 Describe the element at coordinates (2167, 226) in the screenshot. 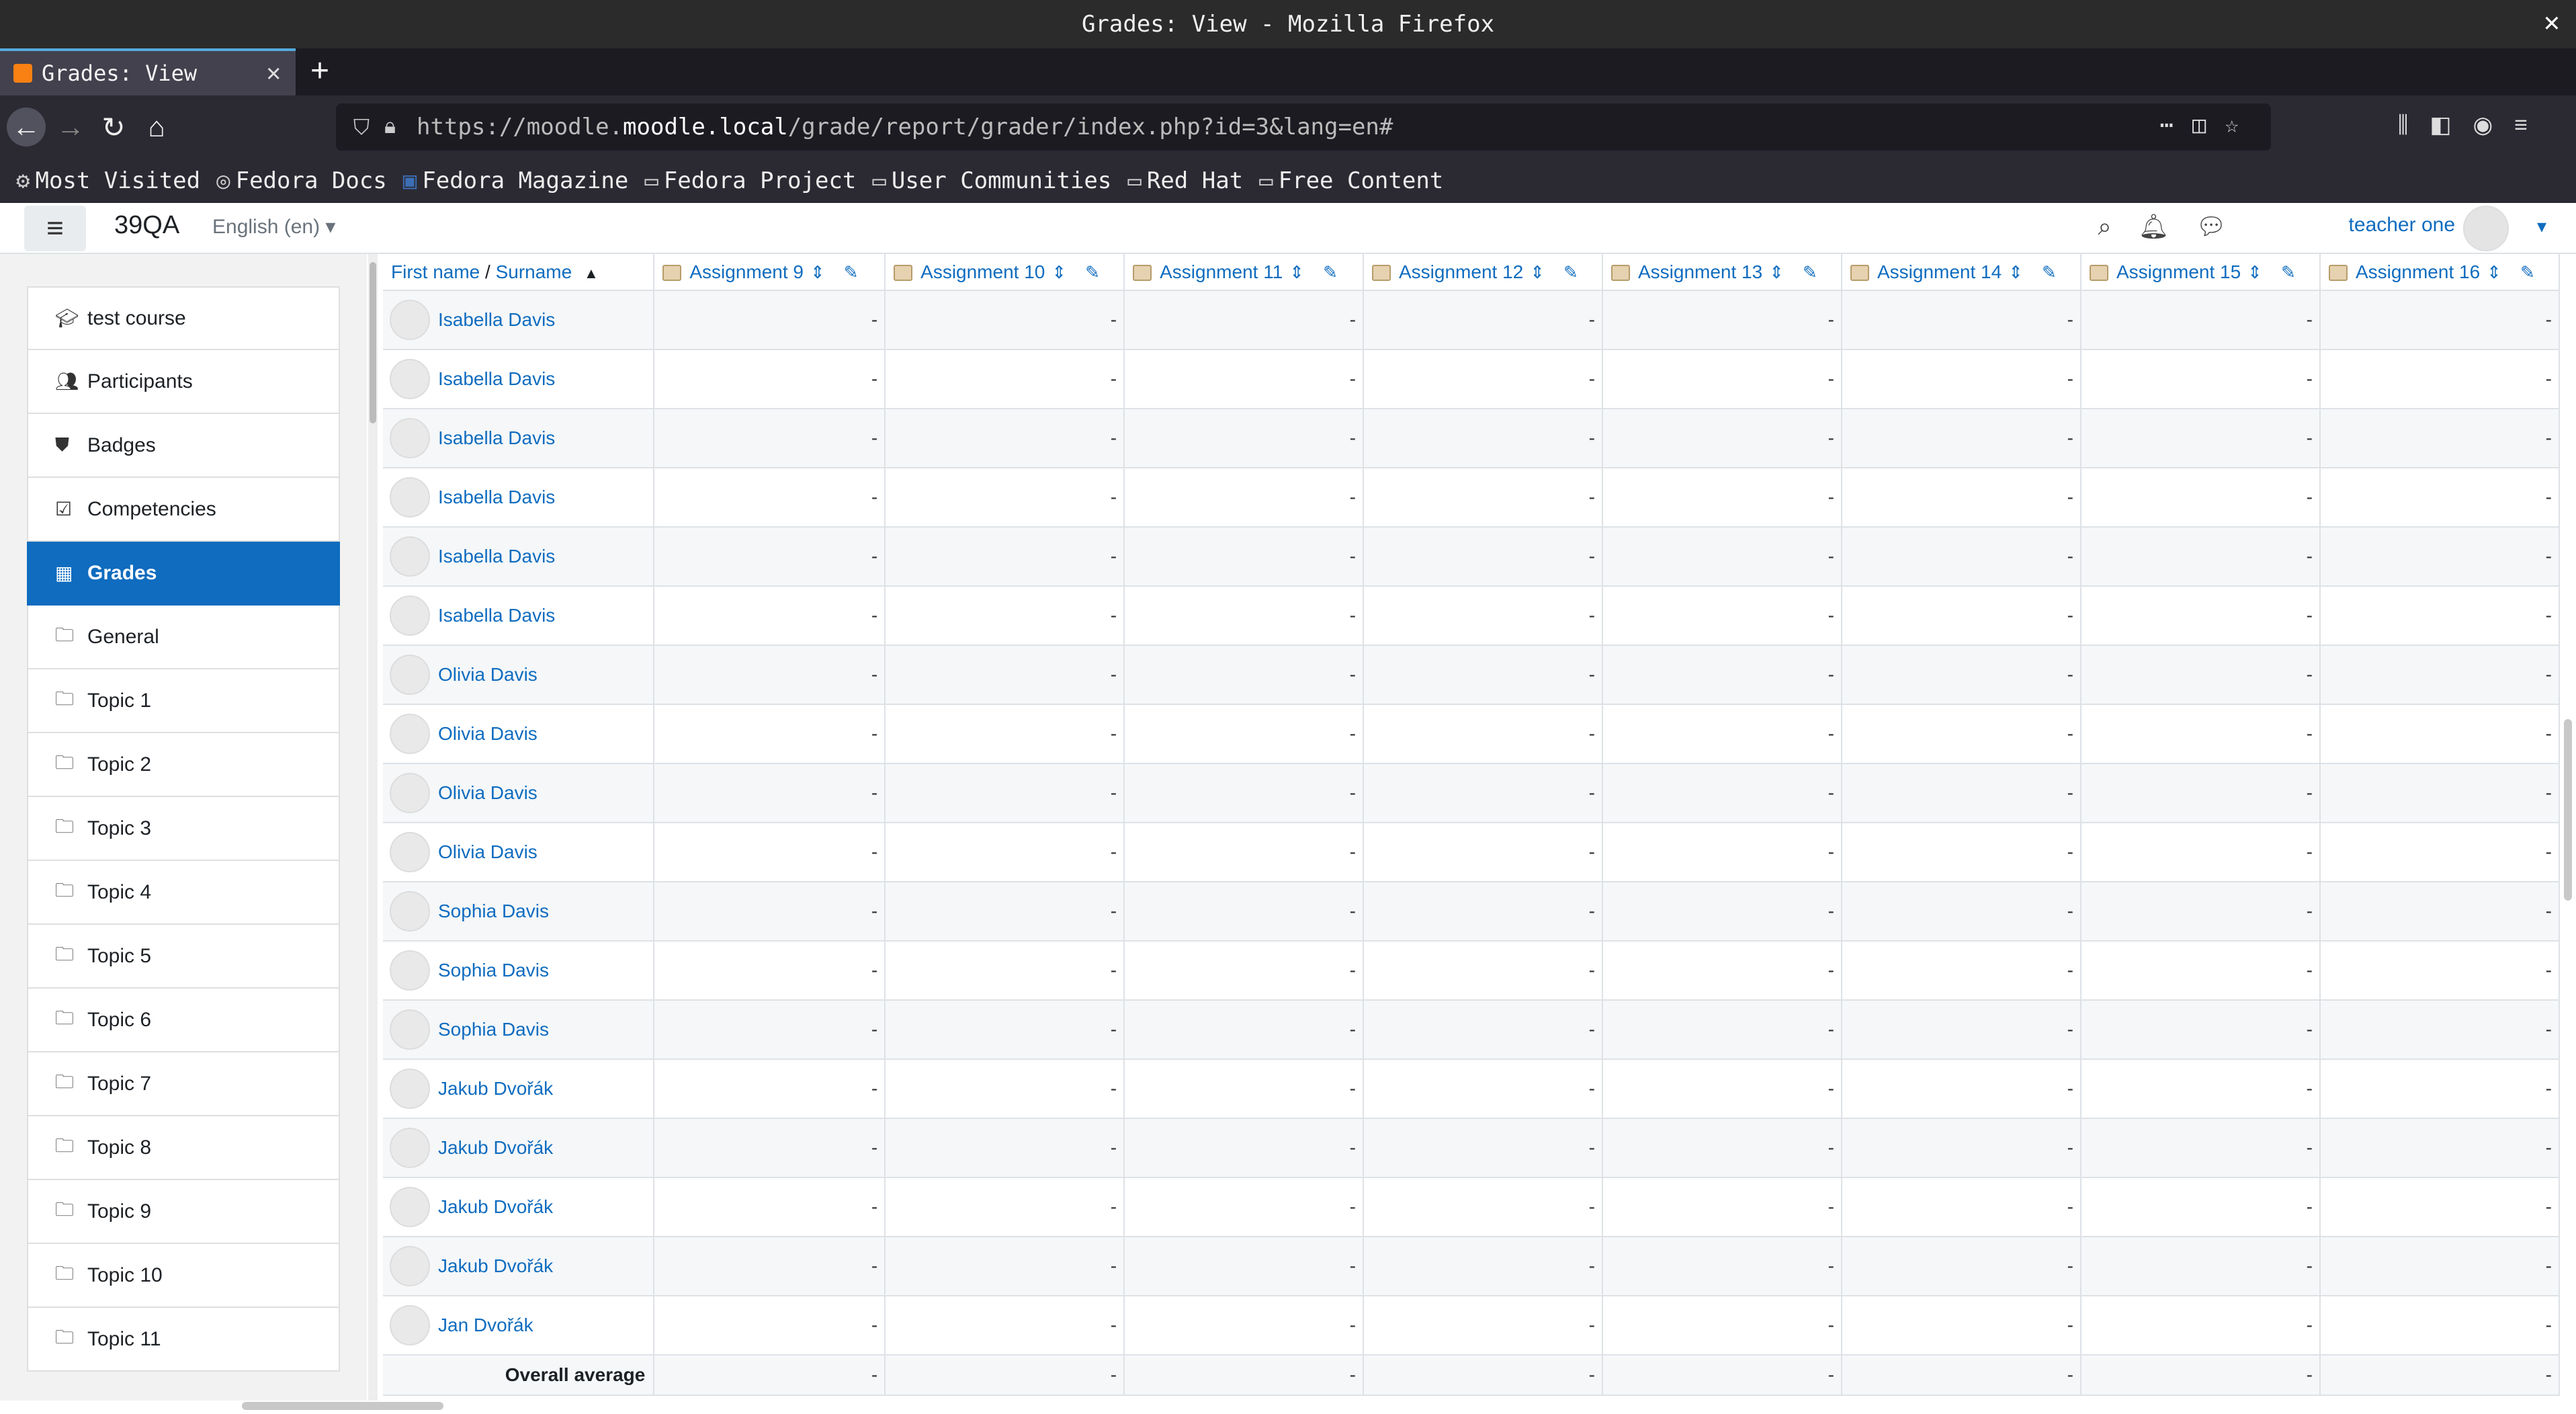

I see `bell-icon: 🔔︎` at that location.